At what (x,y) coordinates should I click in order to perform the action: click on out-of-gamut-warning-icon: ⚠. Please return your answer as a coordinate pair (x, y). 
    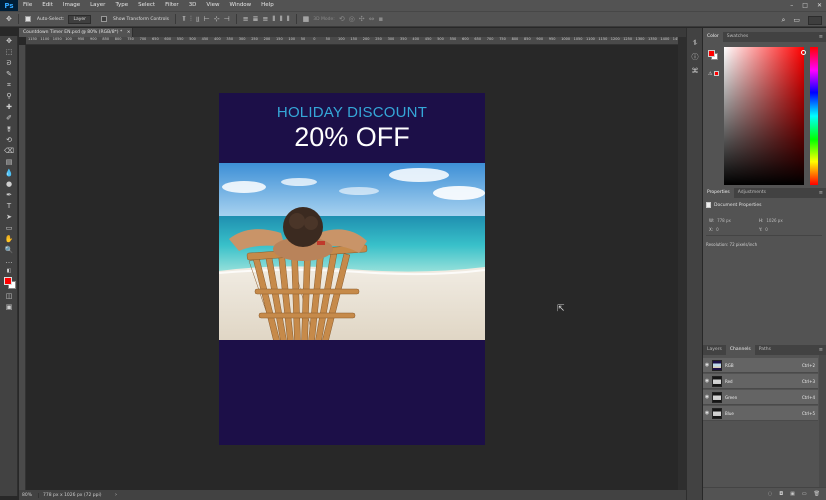
    Looking at the image, I should click on (710, 74).